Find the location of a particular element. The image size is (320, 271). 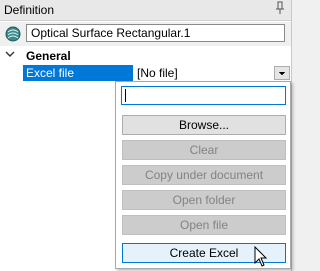

text-caret is located at coordinates (125, 95).